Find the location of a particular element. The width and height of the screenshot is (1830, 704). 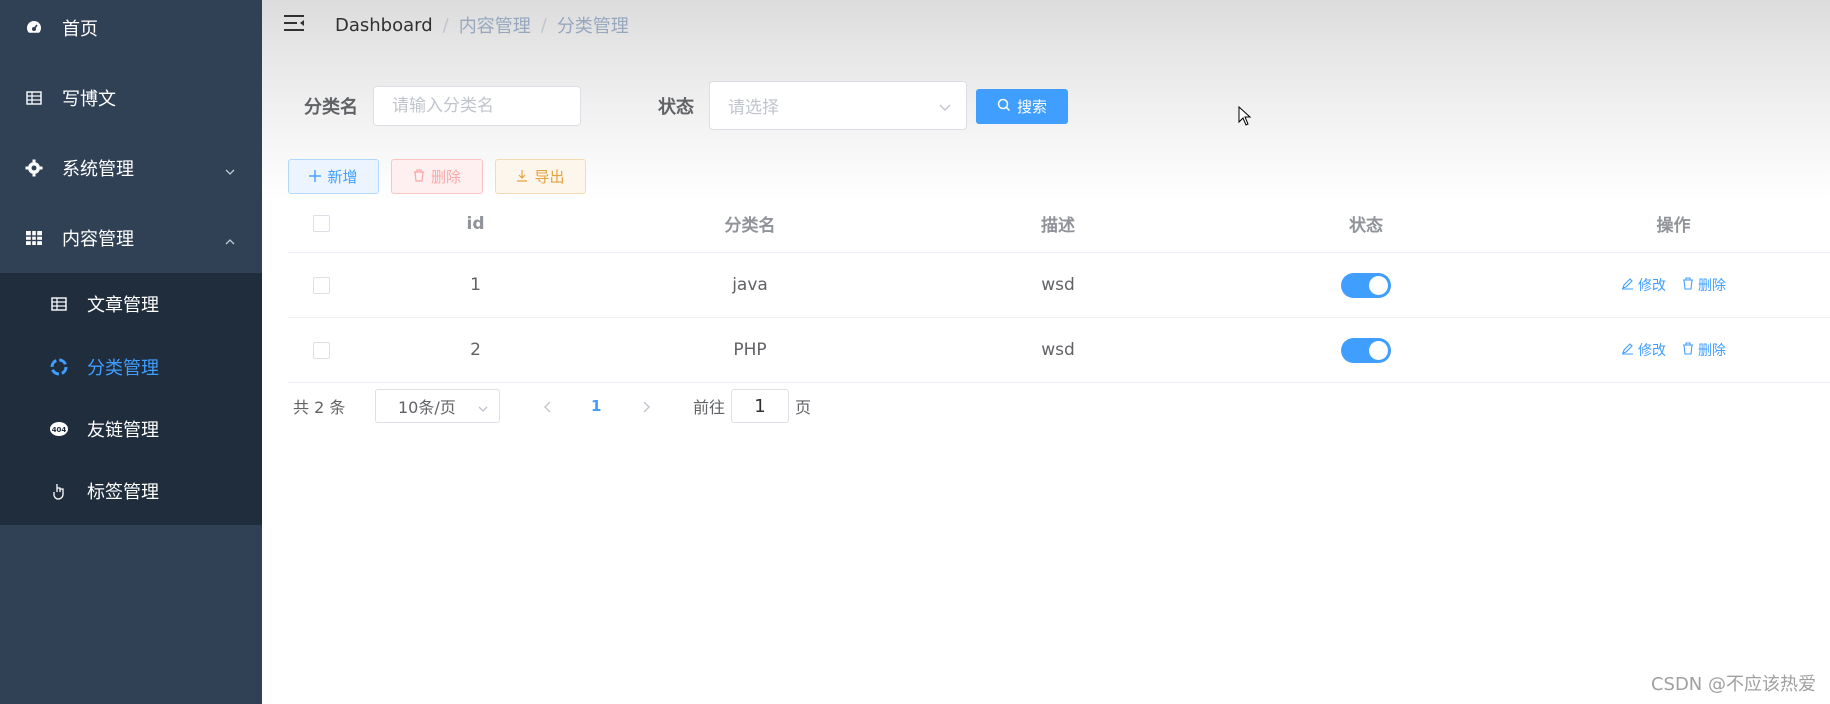

category-name-label: 分类名 is located at coordinates (331, 107).